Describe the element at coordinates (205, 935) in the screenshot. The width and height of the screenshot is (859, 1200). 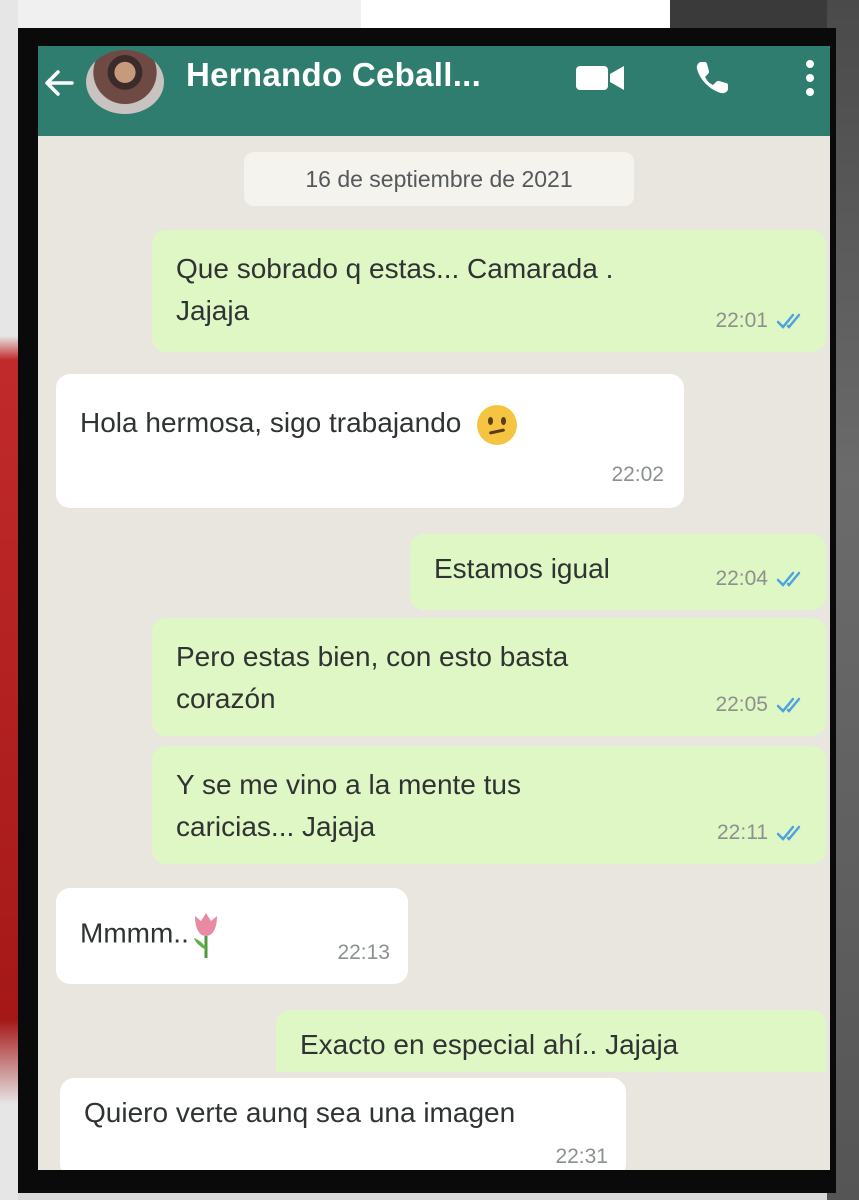
I see `tulip-icon` at that location.